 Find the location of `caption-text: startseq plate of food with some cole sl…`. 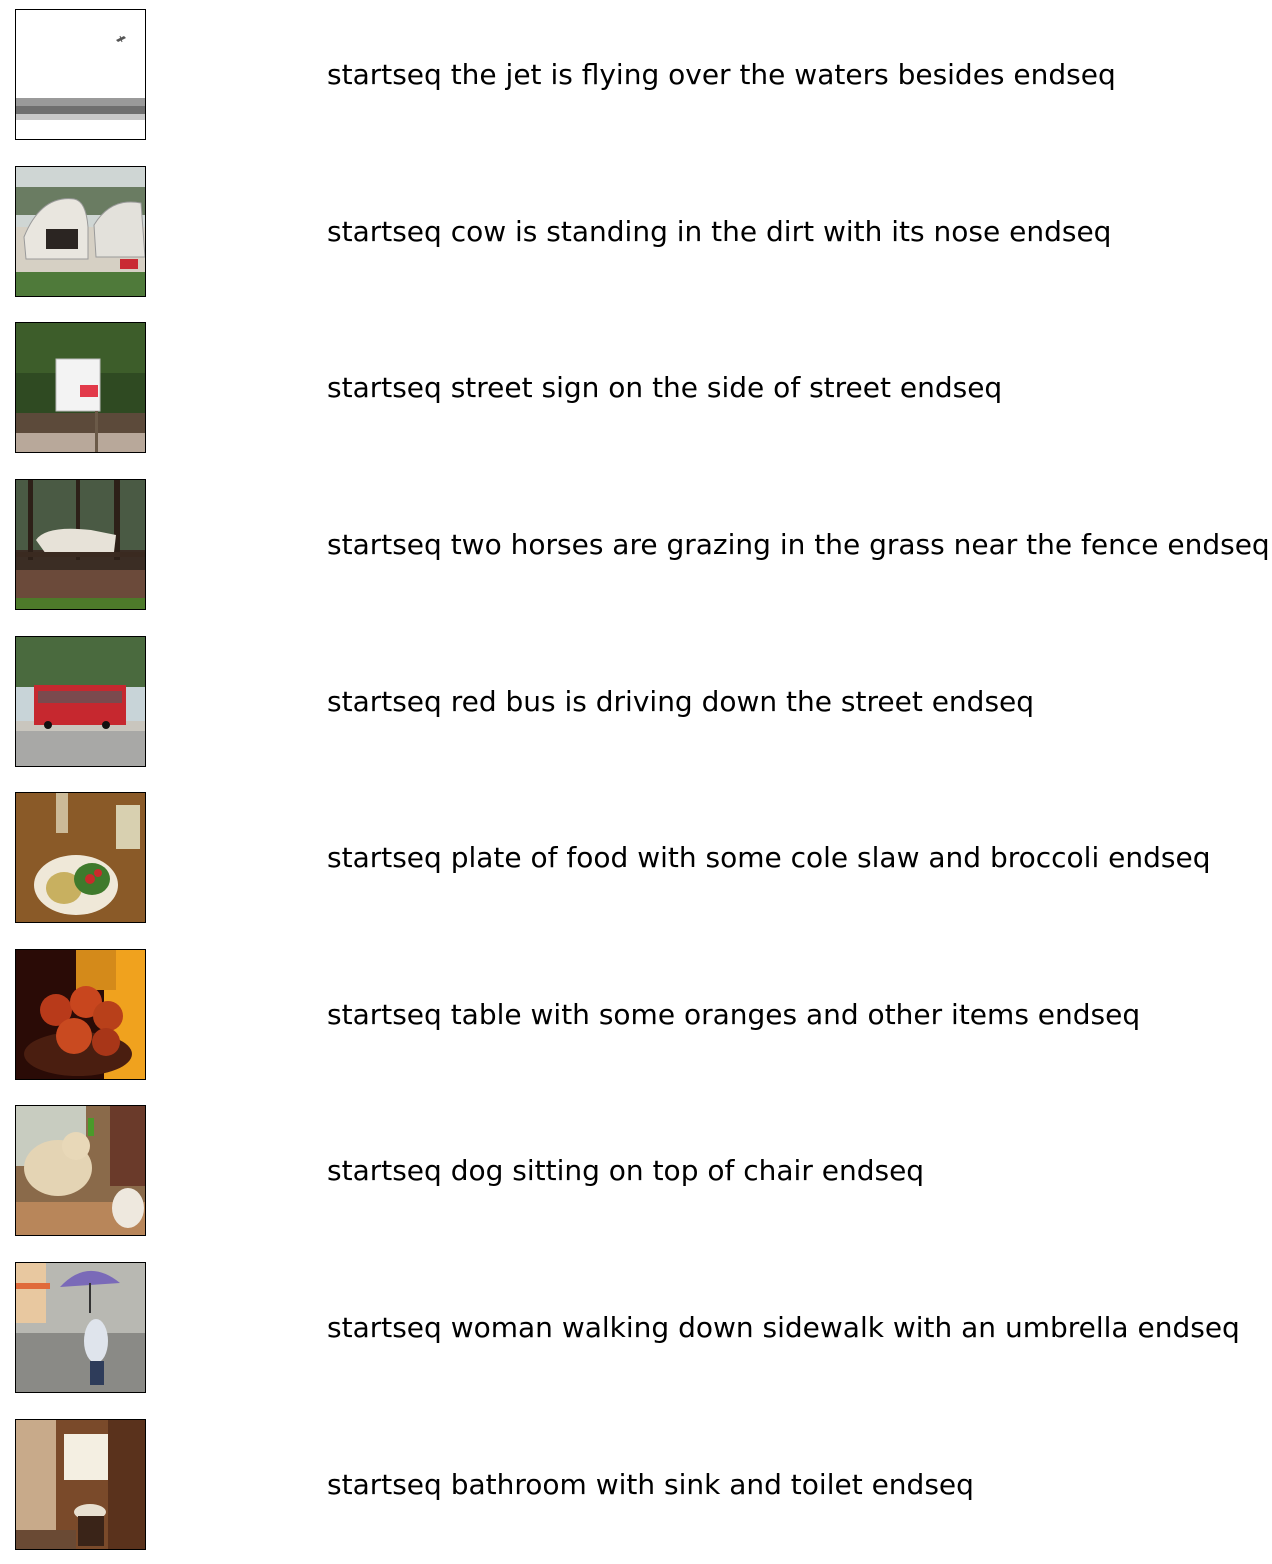

caption-text: startseq plate of food with some cole sl… is located at coordinates (769, 857).